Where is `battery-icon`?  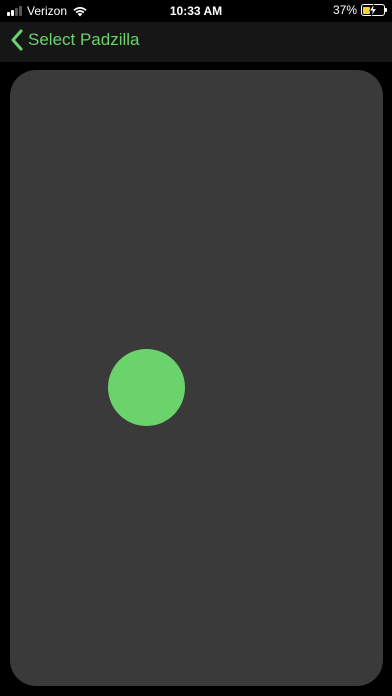
battery-icon is located at coordinates (374, 10).